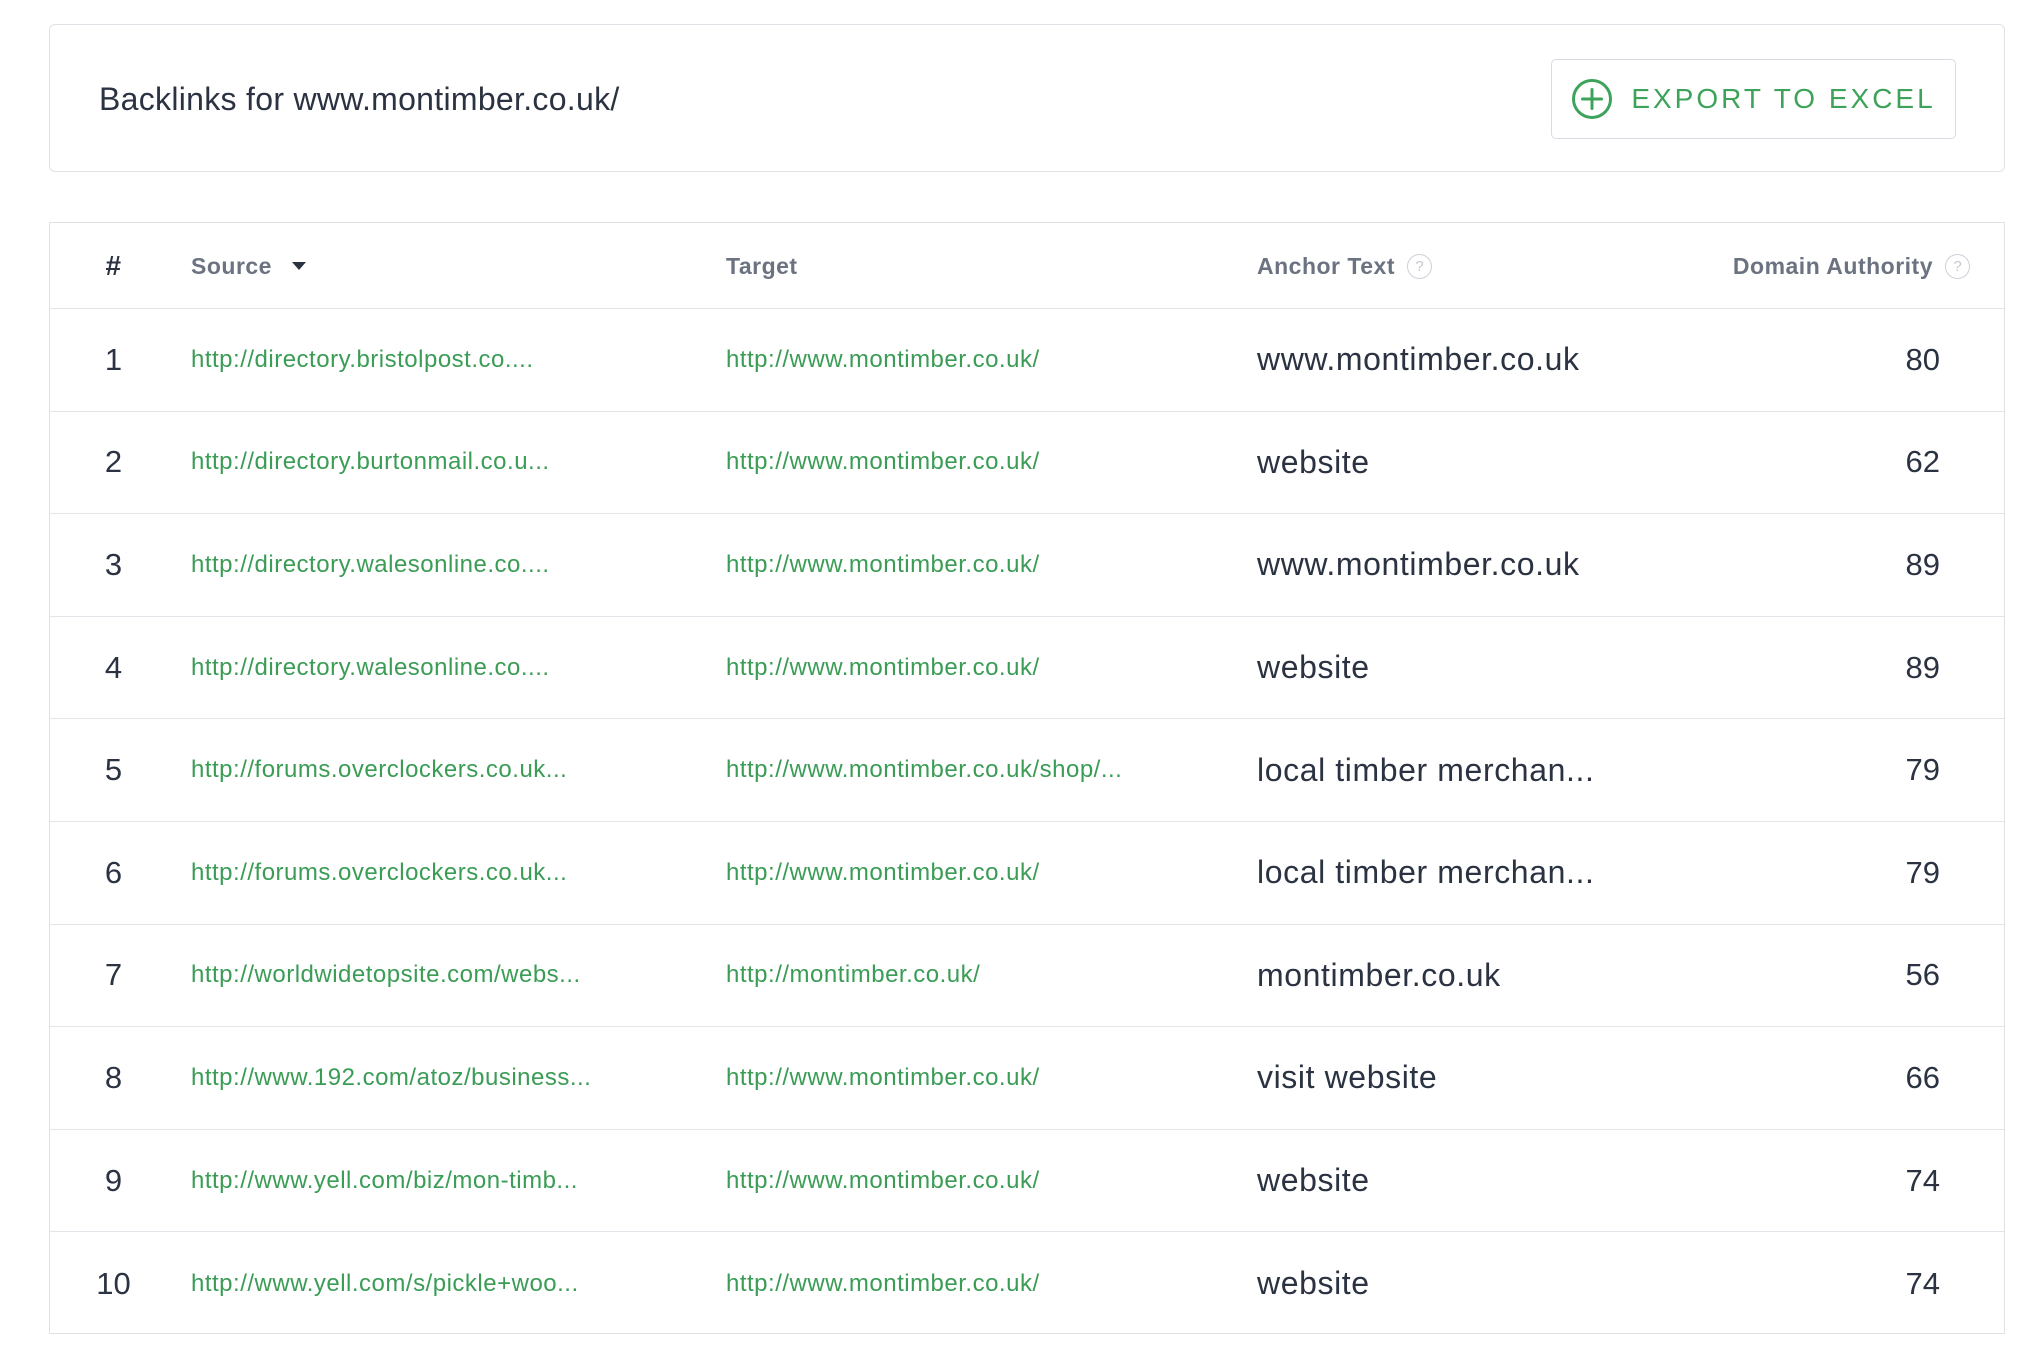  Describe the element at coordinates (113, 1180) in the screenshot. I see `row-number: 9` at that location.